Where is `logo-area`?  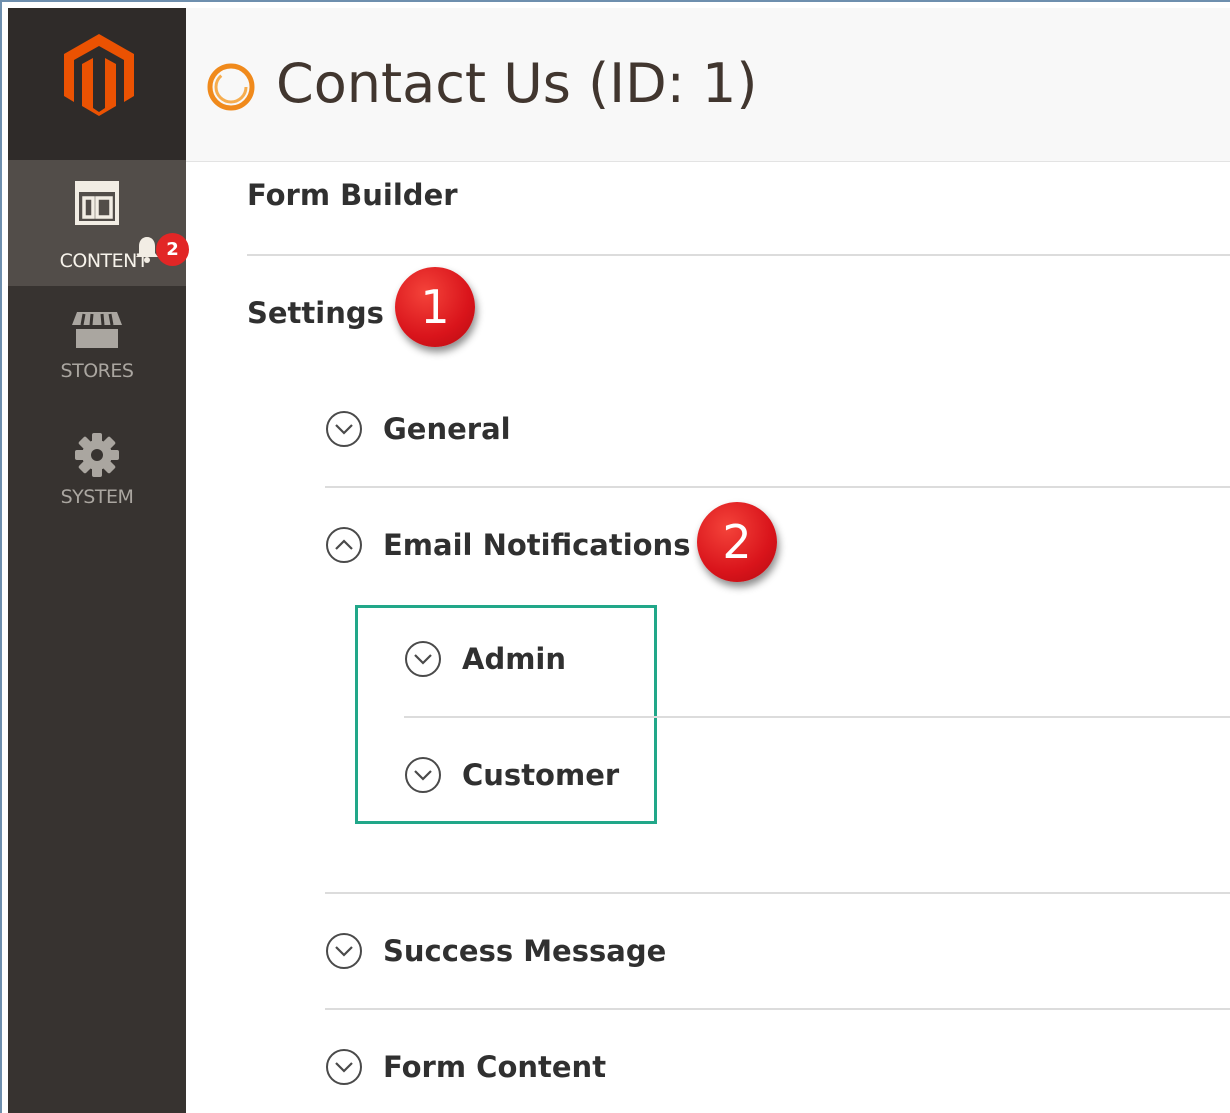
logo-area is located at coordinates (97, 84).